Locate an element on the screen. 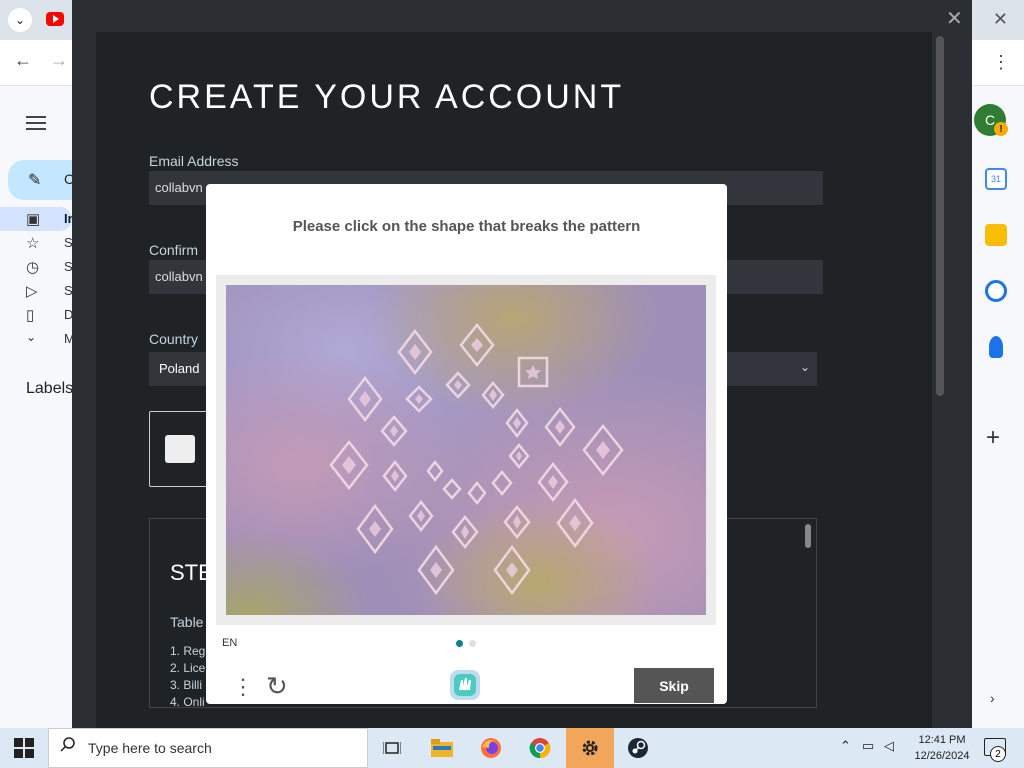 The width and height of the screenshot is (1024, 768). search-placeholder: Type here to search is located at coordinates (150, 748).